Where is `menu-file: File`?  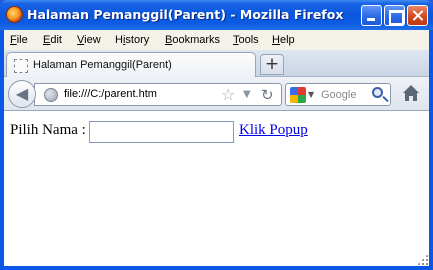
menu-file: File is located at coordinates (19, 40).